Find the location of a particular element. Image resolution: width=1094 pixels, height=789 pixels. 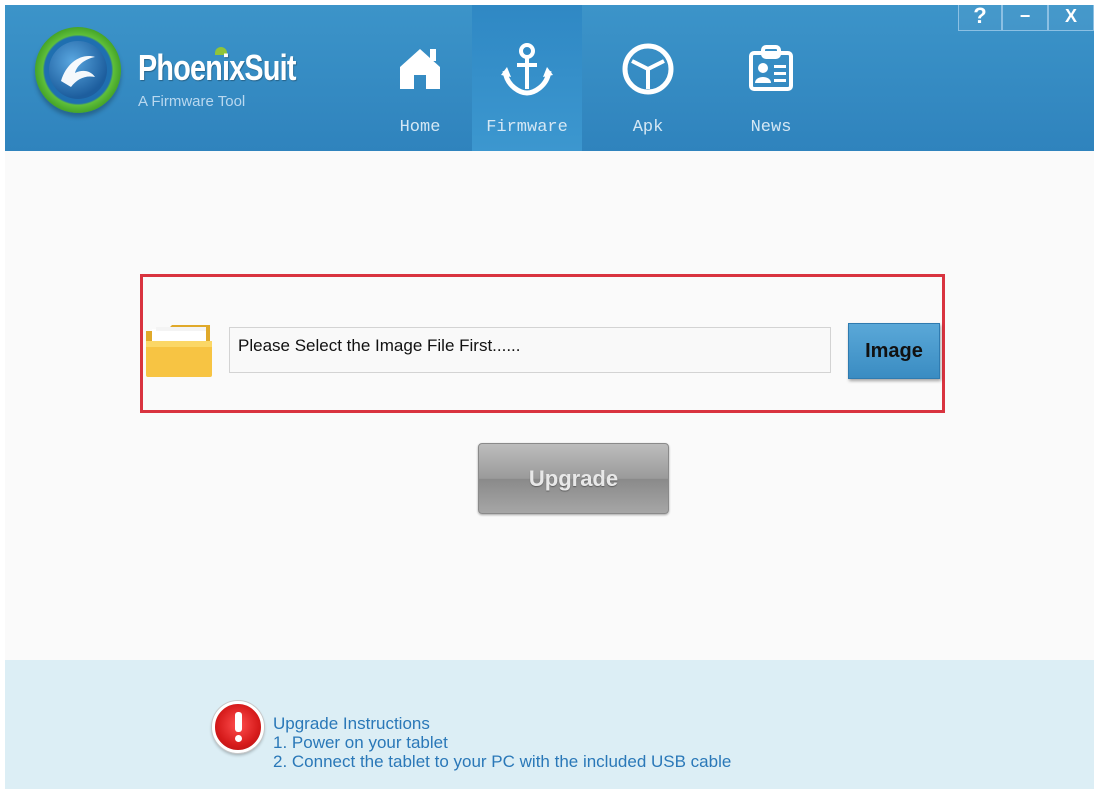

nav-home-label: Home is located at coordinates (420, 127).